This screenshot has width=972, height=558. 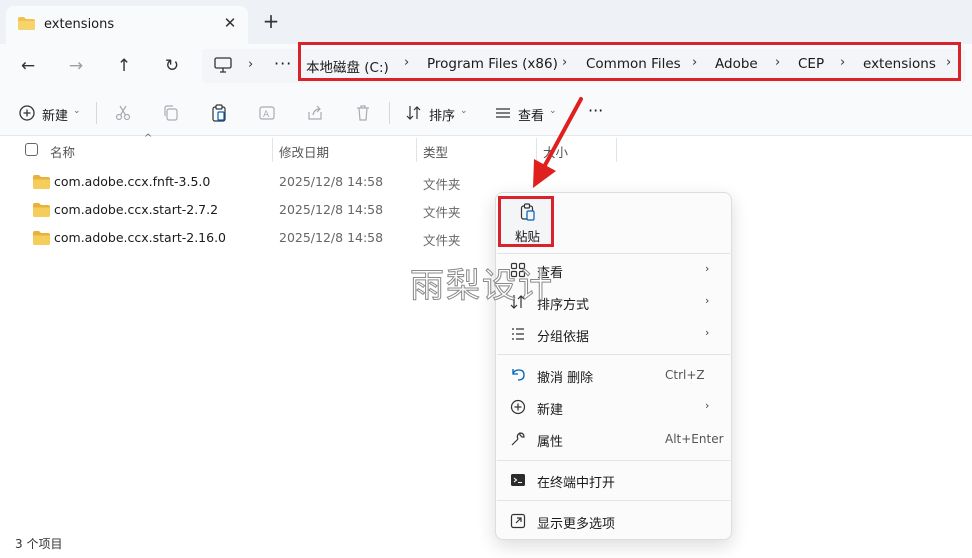 I want to click on column-date: 修改日期, so click(x=304, y=151).